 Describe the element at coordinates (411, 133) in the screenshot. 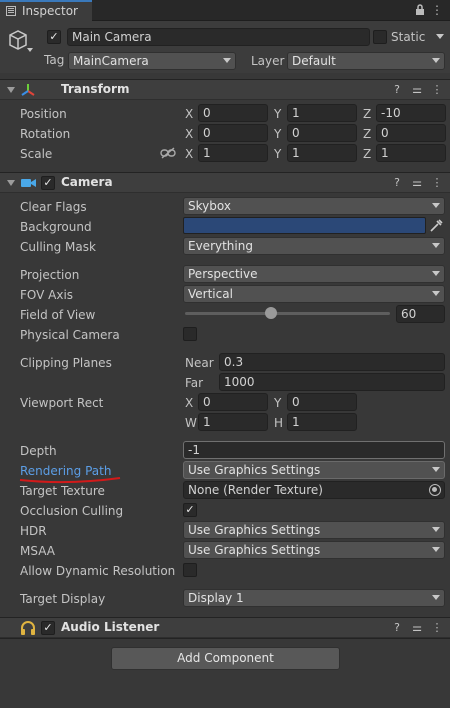

I see `rotation-z-input: 0` at that location.